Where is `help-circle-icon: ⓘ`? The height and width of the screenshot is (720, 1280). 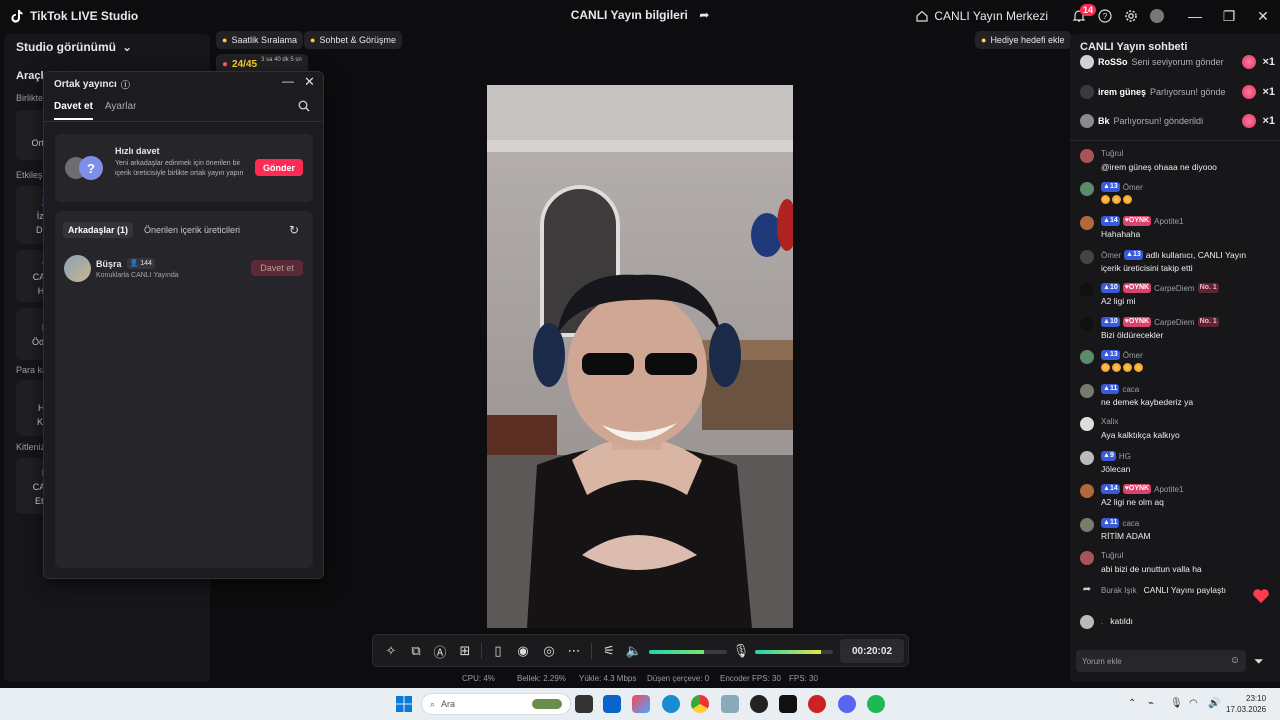
help-circle-icon: ⓘ is located at coordinates (125, 84).